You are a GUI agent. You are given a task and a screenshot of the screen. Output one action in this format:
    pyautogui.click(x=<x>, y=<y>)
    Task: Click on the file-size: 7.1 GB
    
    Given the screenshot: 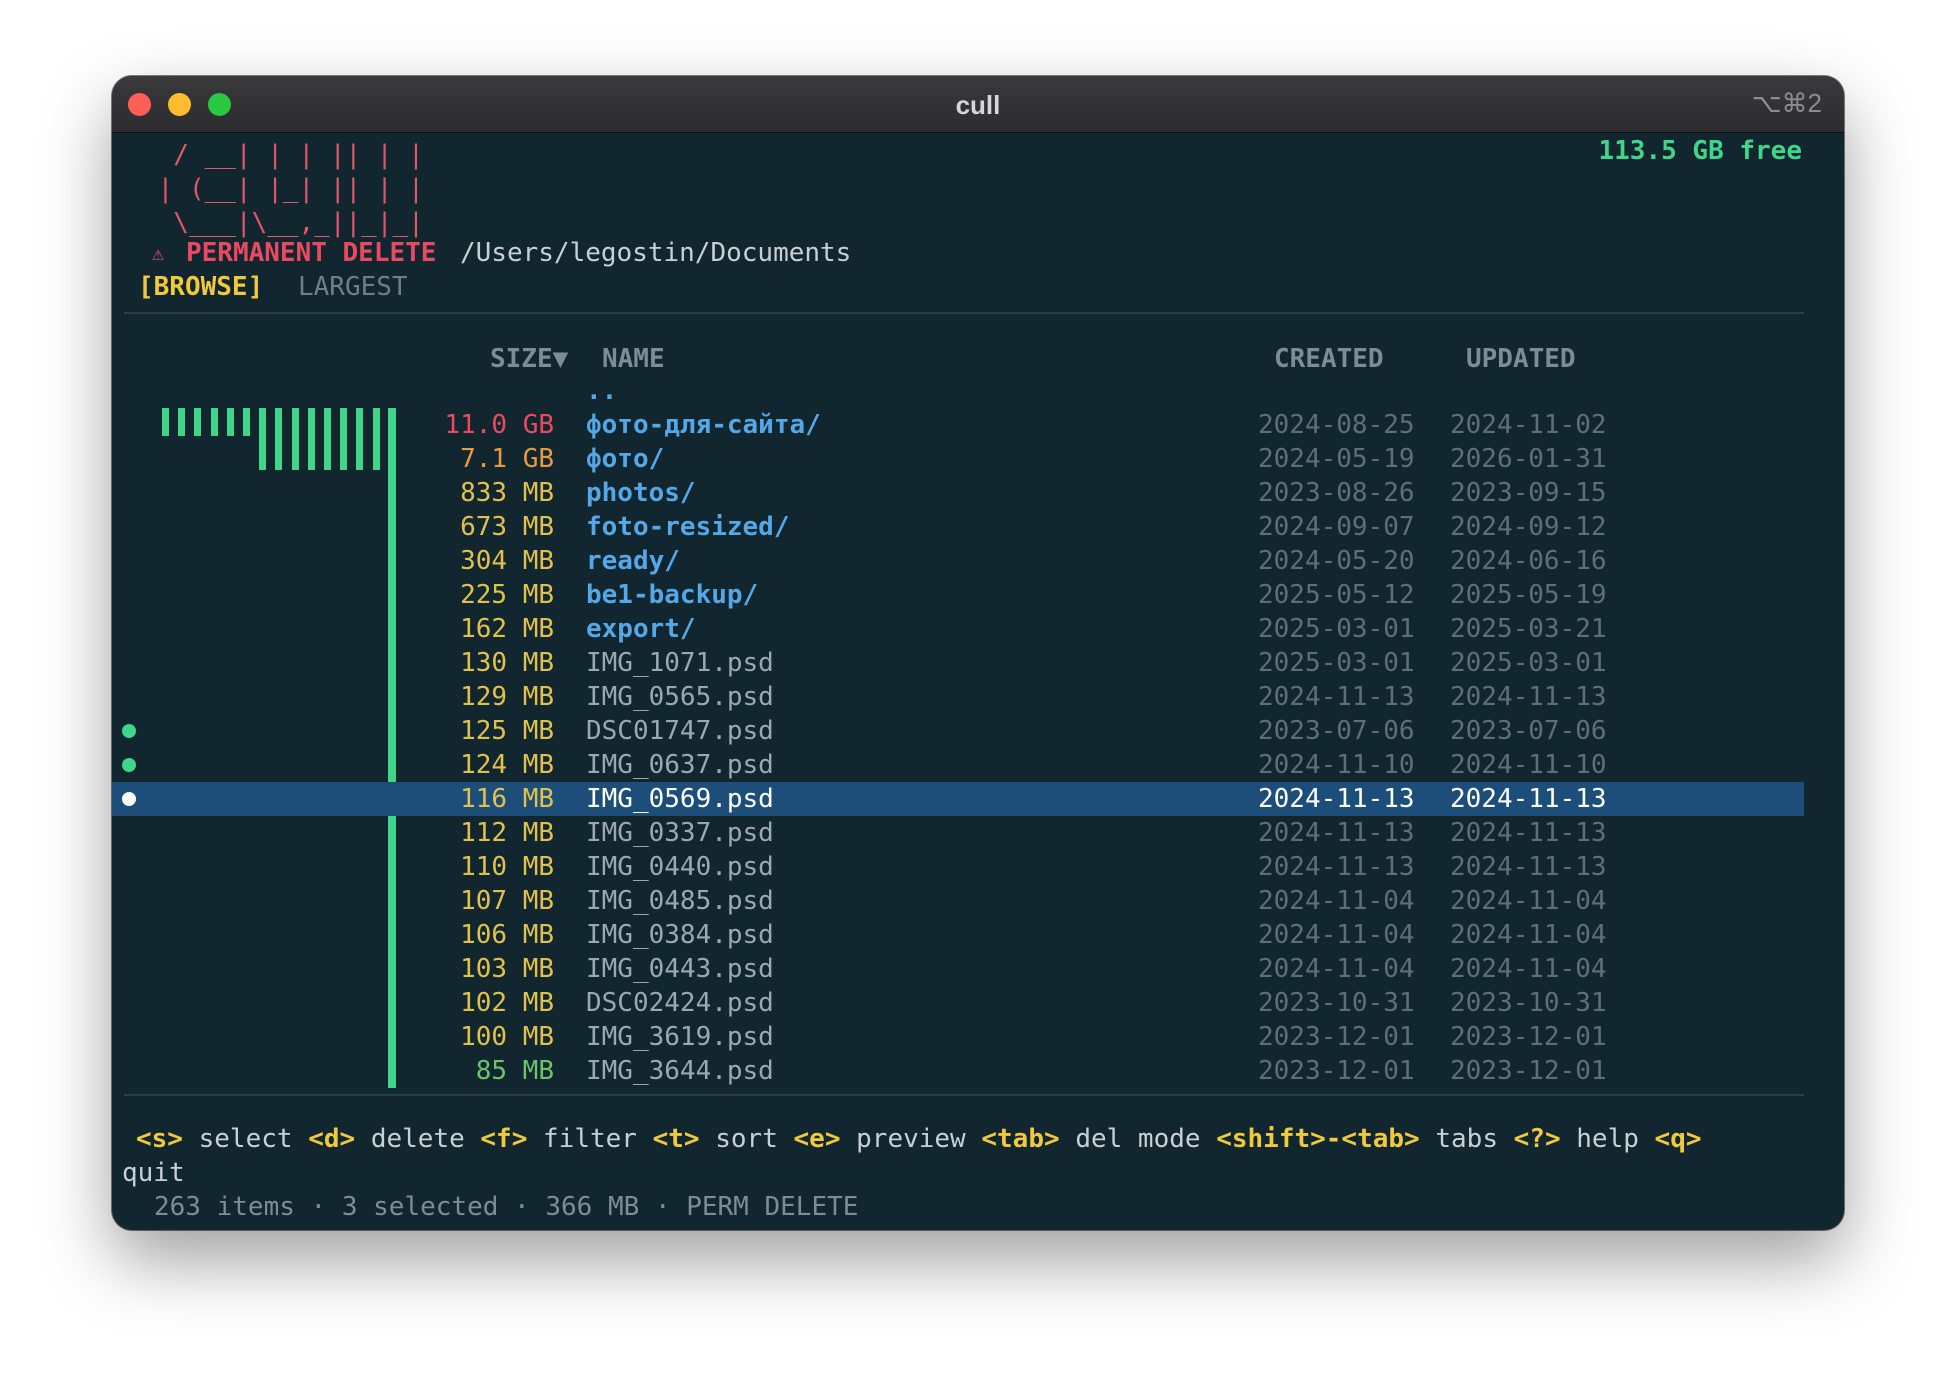 What is the action you would take?
    pyautogui.click(x=507, y=459)
    